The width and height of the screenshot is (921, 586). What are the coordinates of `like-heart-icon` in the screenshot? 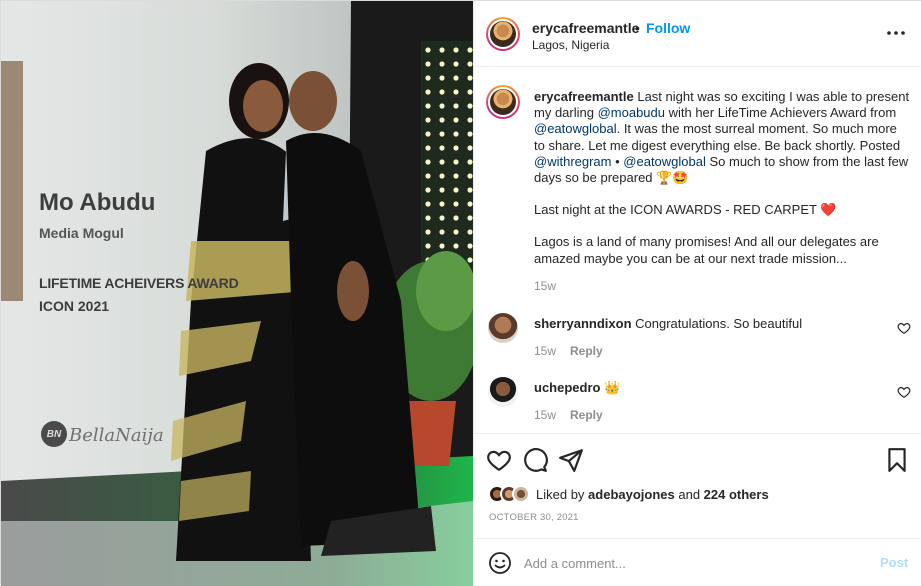 It's located at (499, 460).